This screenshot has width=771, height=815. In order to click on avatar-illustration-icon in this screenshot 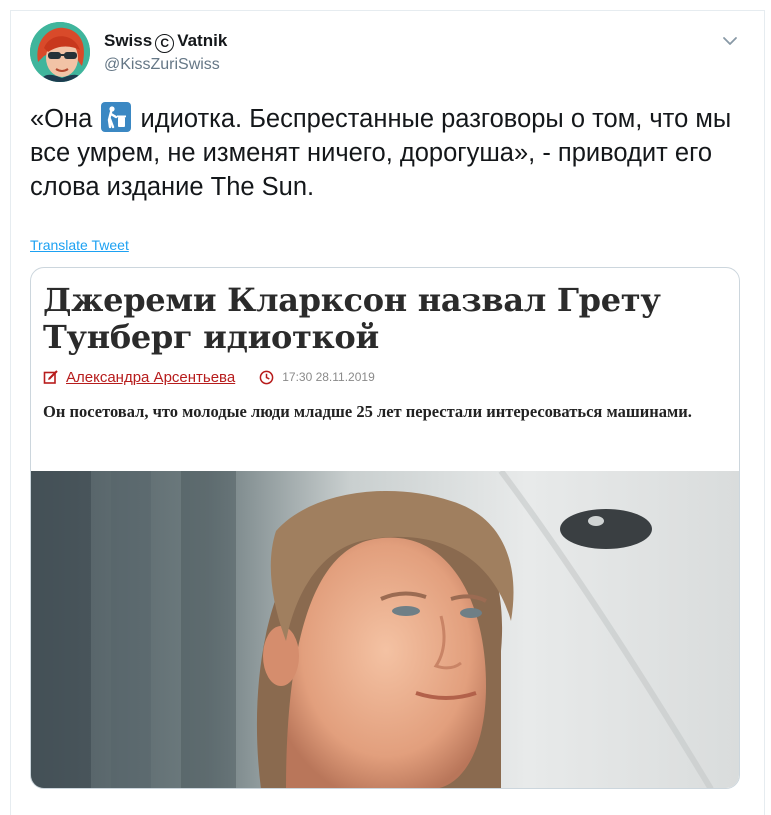, I will do `click(60, 52)`.